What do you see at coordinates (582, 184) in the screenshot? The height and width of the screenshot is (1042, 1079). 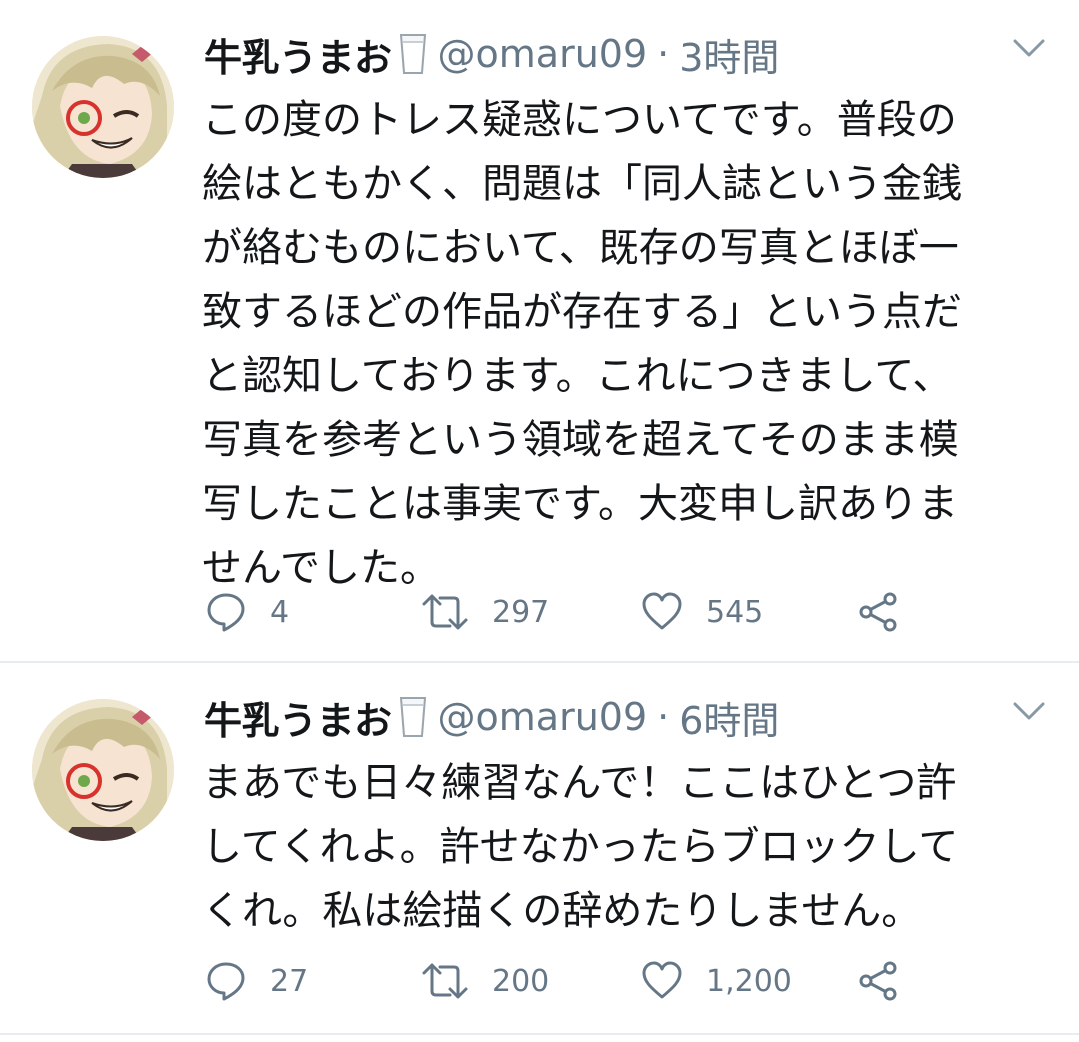 I see `tweet-text-line: 絵はともかく、問題は「同人誌という金銭` at bounding box center [582, 184].